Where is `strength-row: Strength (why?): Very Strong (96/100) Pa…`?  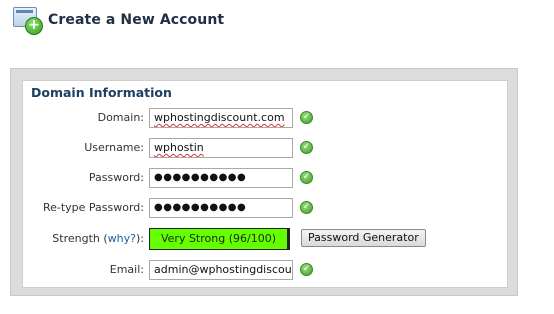 strength-row: Strength (why?): Very Strong (96/100) Pa… is located at coordinates (277, 239).